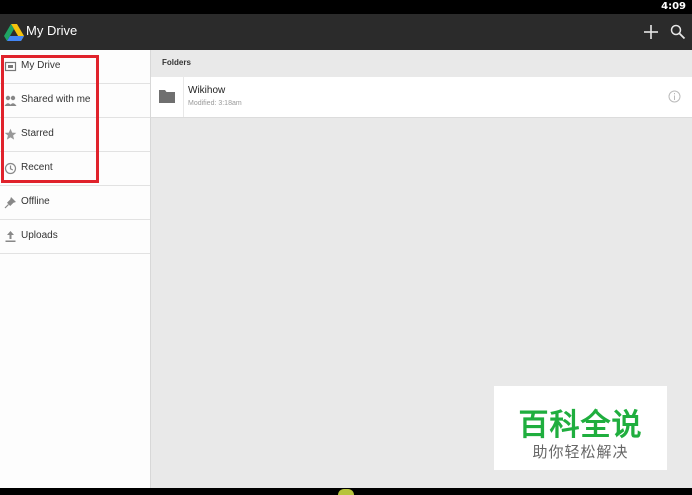 The width and height of the screenshot is (692, 495). I want to click on add-icon, so click(651, 32).